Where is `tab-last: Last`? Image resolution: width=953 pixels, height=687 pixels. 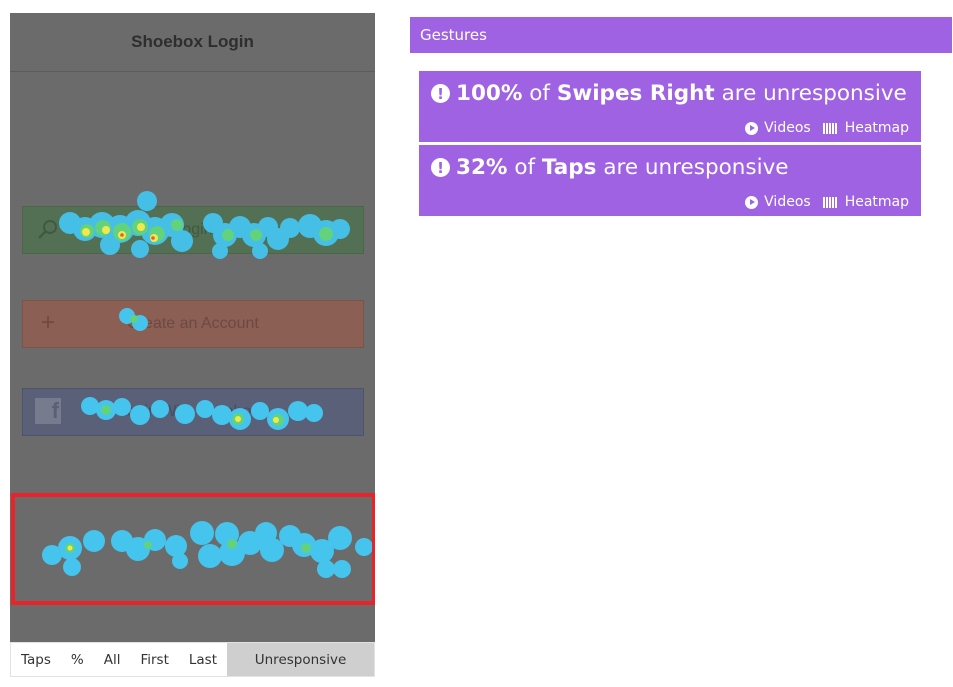
tab-last: Last is located at coordinates (203, 659).